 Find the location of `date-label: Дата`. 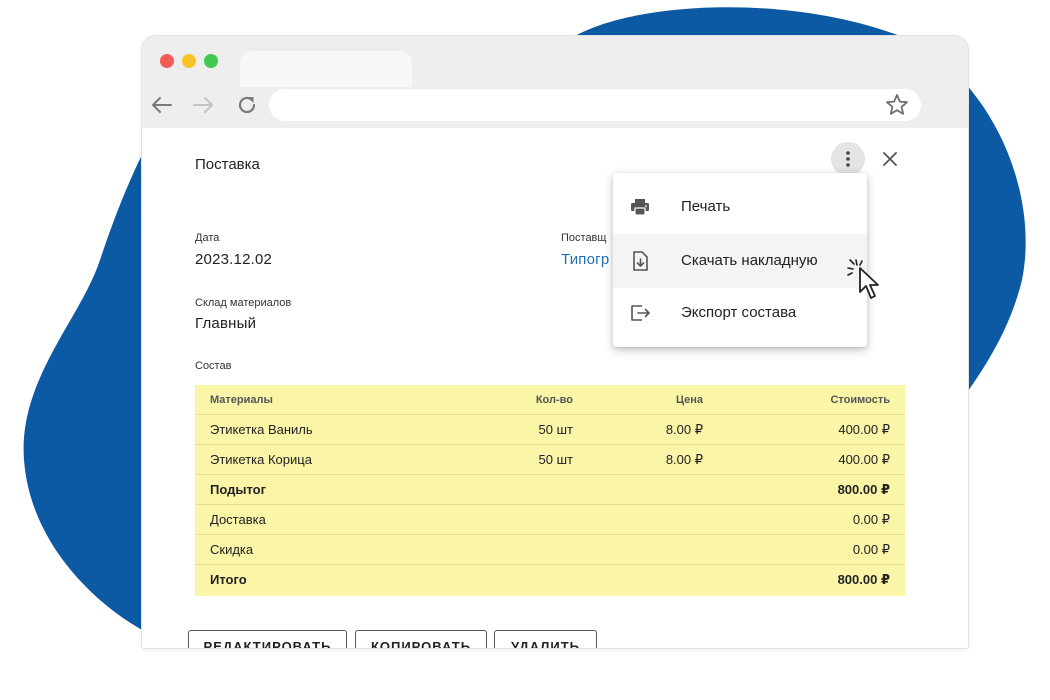

date-label: Дата is located at coordinates (207, 238).